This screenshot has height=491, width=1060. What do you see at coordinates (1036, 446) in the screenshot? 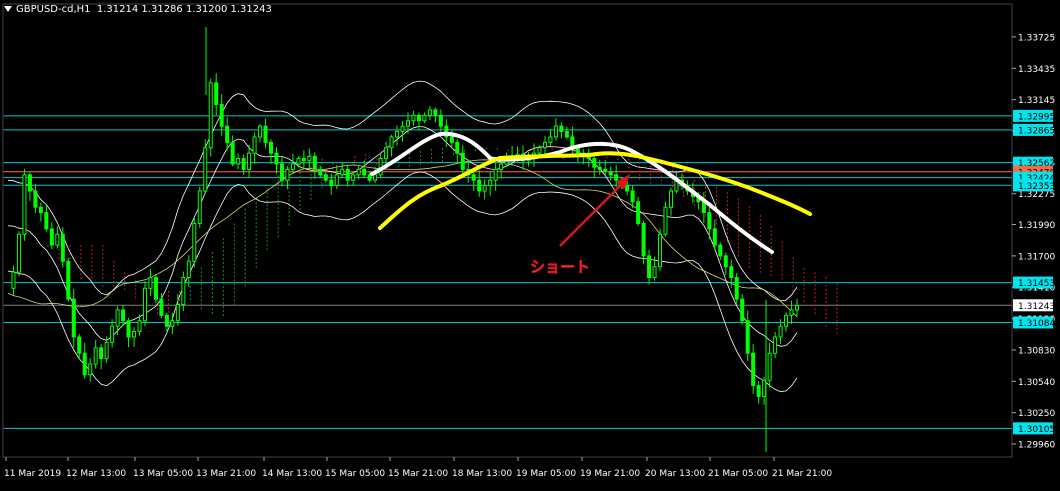
I see `y-tick-label-13: 1.29960` at bounding box center [1036, 446].